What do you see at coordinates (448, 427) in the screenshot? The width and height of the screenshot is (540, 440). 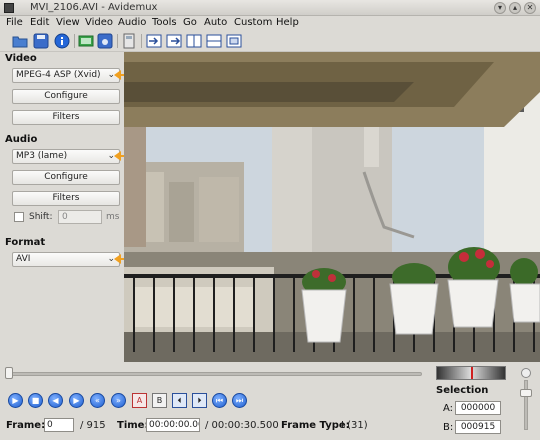 I see `selection-b-label: B:` at bounding box center [448, 427].